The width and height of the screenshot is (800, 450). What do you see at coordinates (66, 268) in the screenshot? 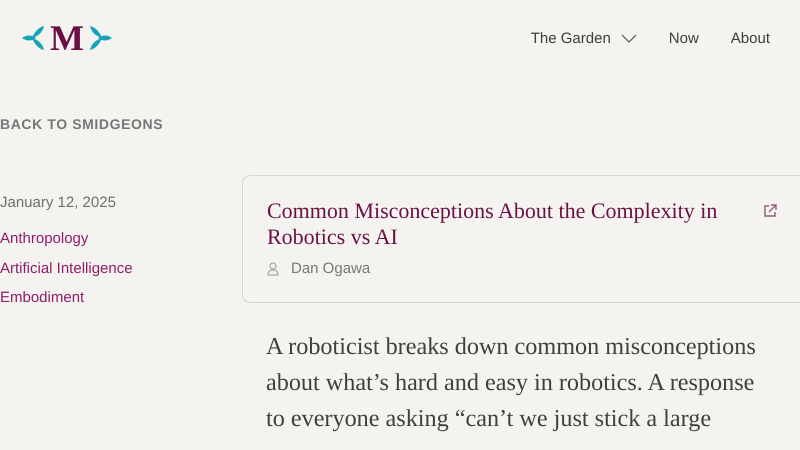
I see `tag-link: Artificial Intelligence` at bounding box center [66, 268].